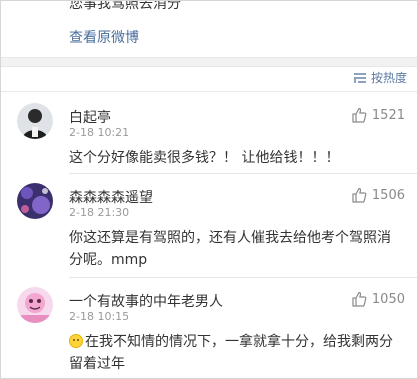 The width and height of the screenshot is (418, 379). I want to click on section-divider, so click(209, 62).